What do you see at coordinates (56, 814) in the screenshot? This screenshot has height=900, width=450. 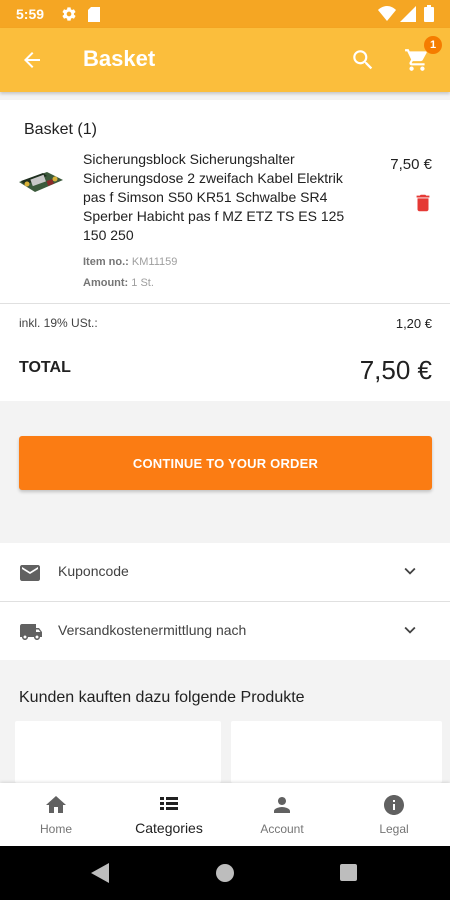 I see `nav-item-home: Home` at bounding box center [56, 814].